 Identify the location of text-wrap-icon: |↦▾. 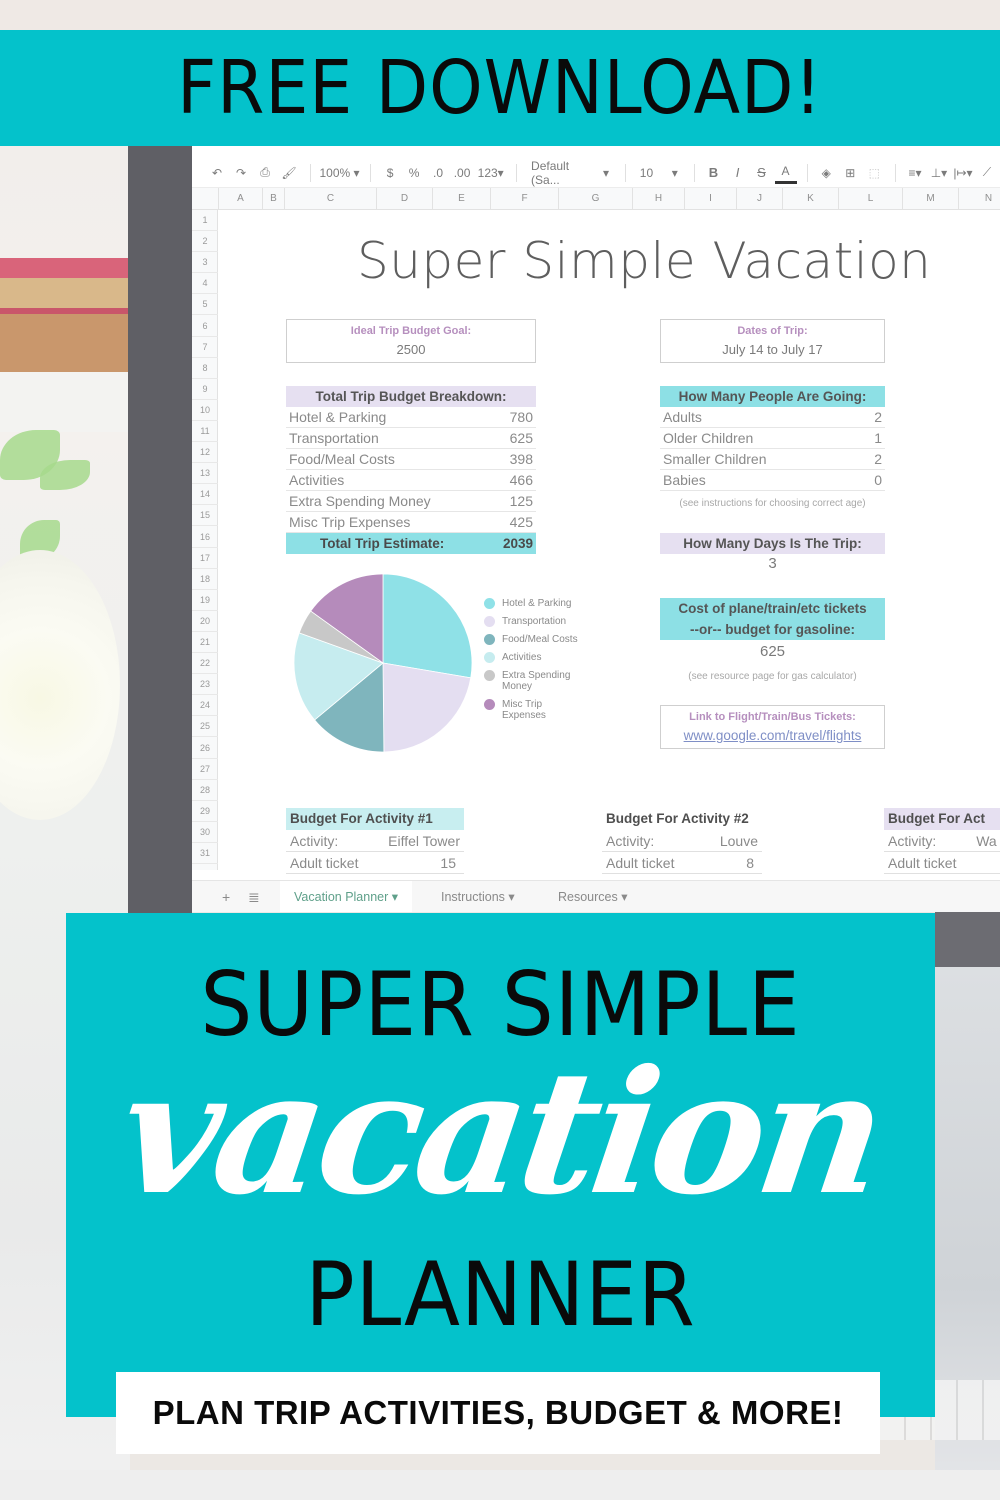
(963, 173).